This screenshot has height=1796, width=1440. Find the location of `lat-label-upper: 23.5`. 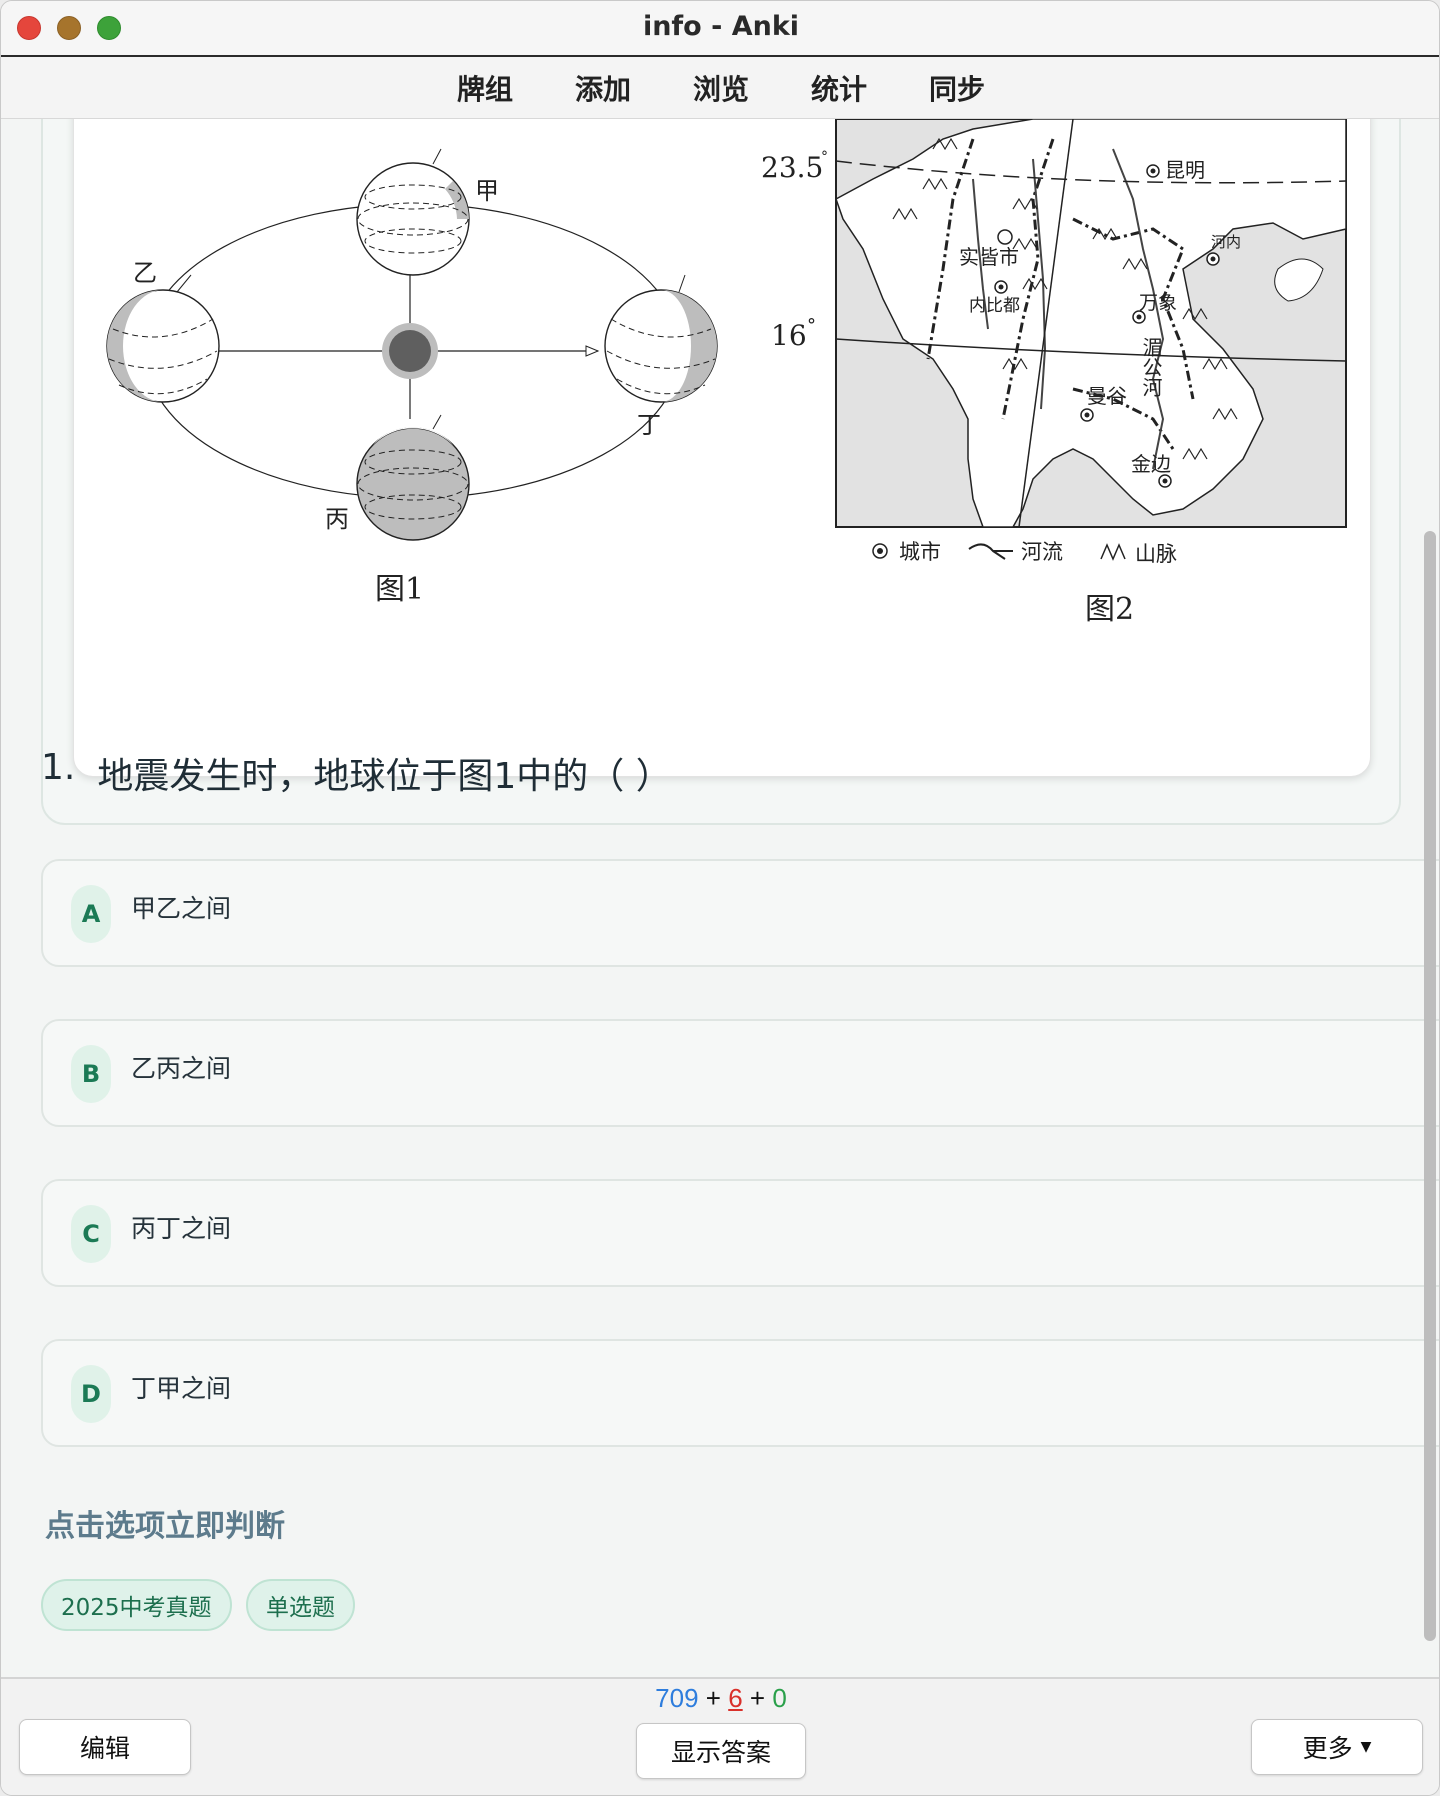

lat-label-upper: 23.5 is located at coordinates (792, 167).